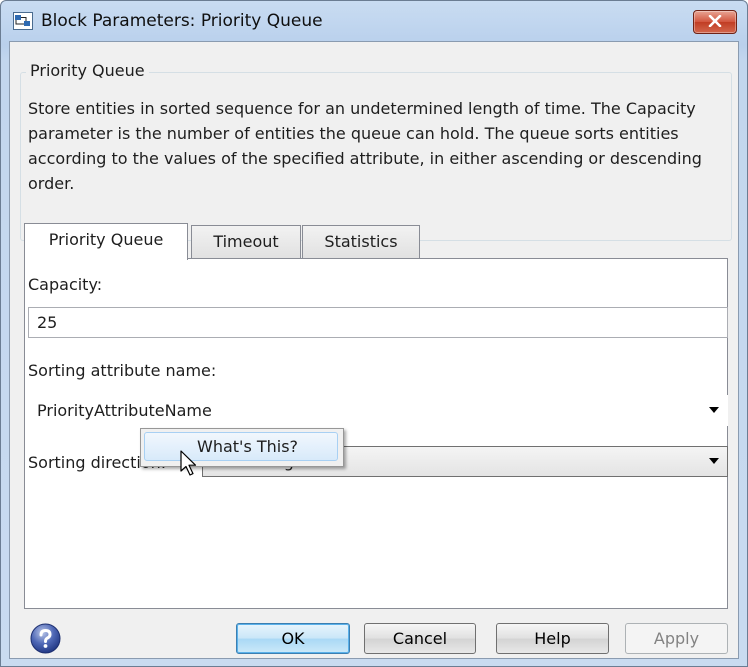 The image size is (748, 667). I want to click on cancel-label: Cancel, so click(420, 638).